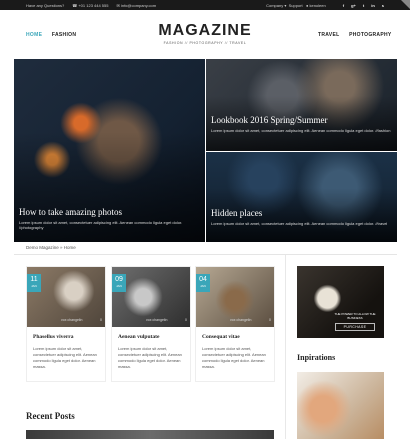 This screenshot has width=410, height=439. Describe the element at coordinates (221, 337) in the screenshot. I see `post-title: Consequat vitae` at that location.